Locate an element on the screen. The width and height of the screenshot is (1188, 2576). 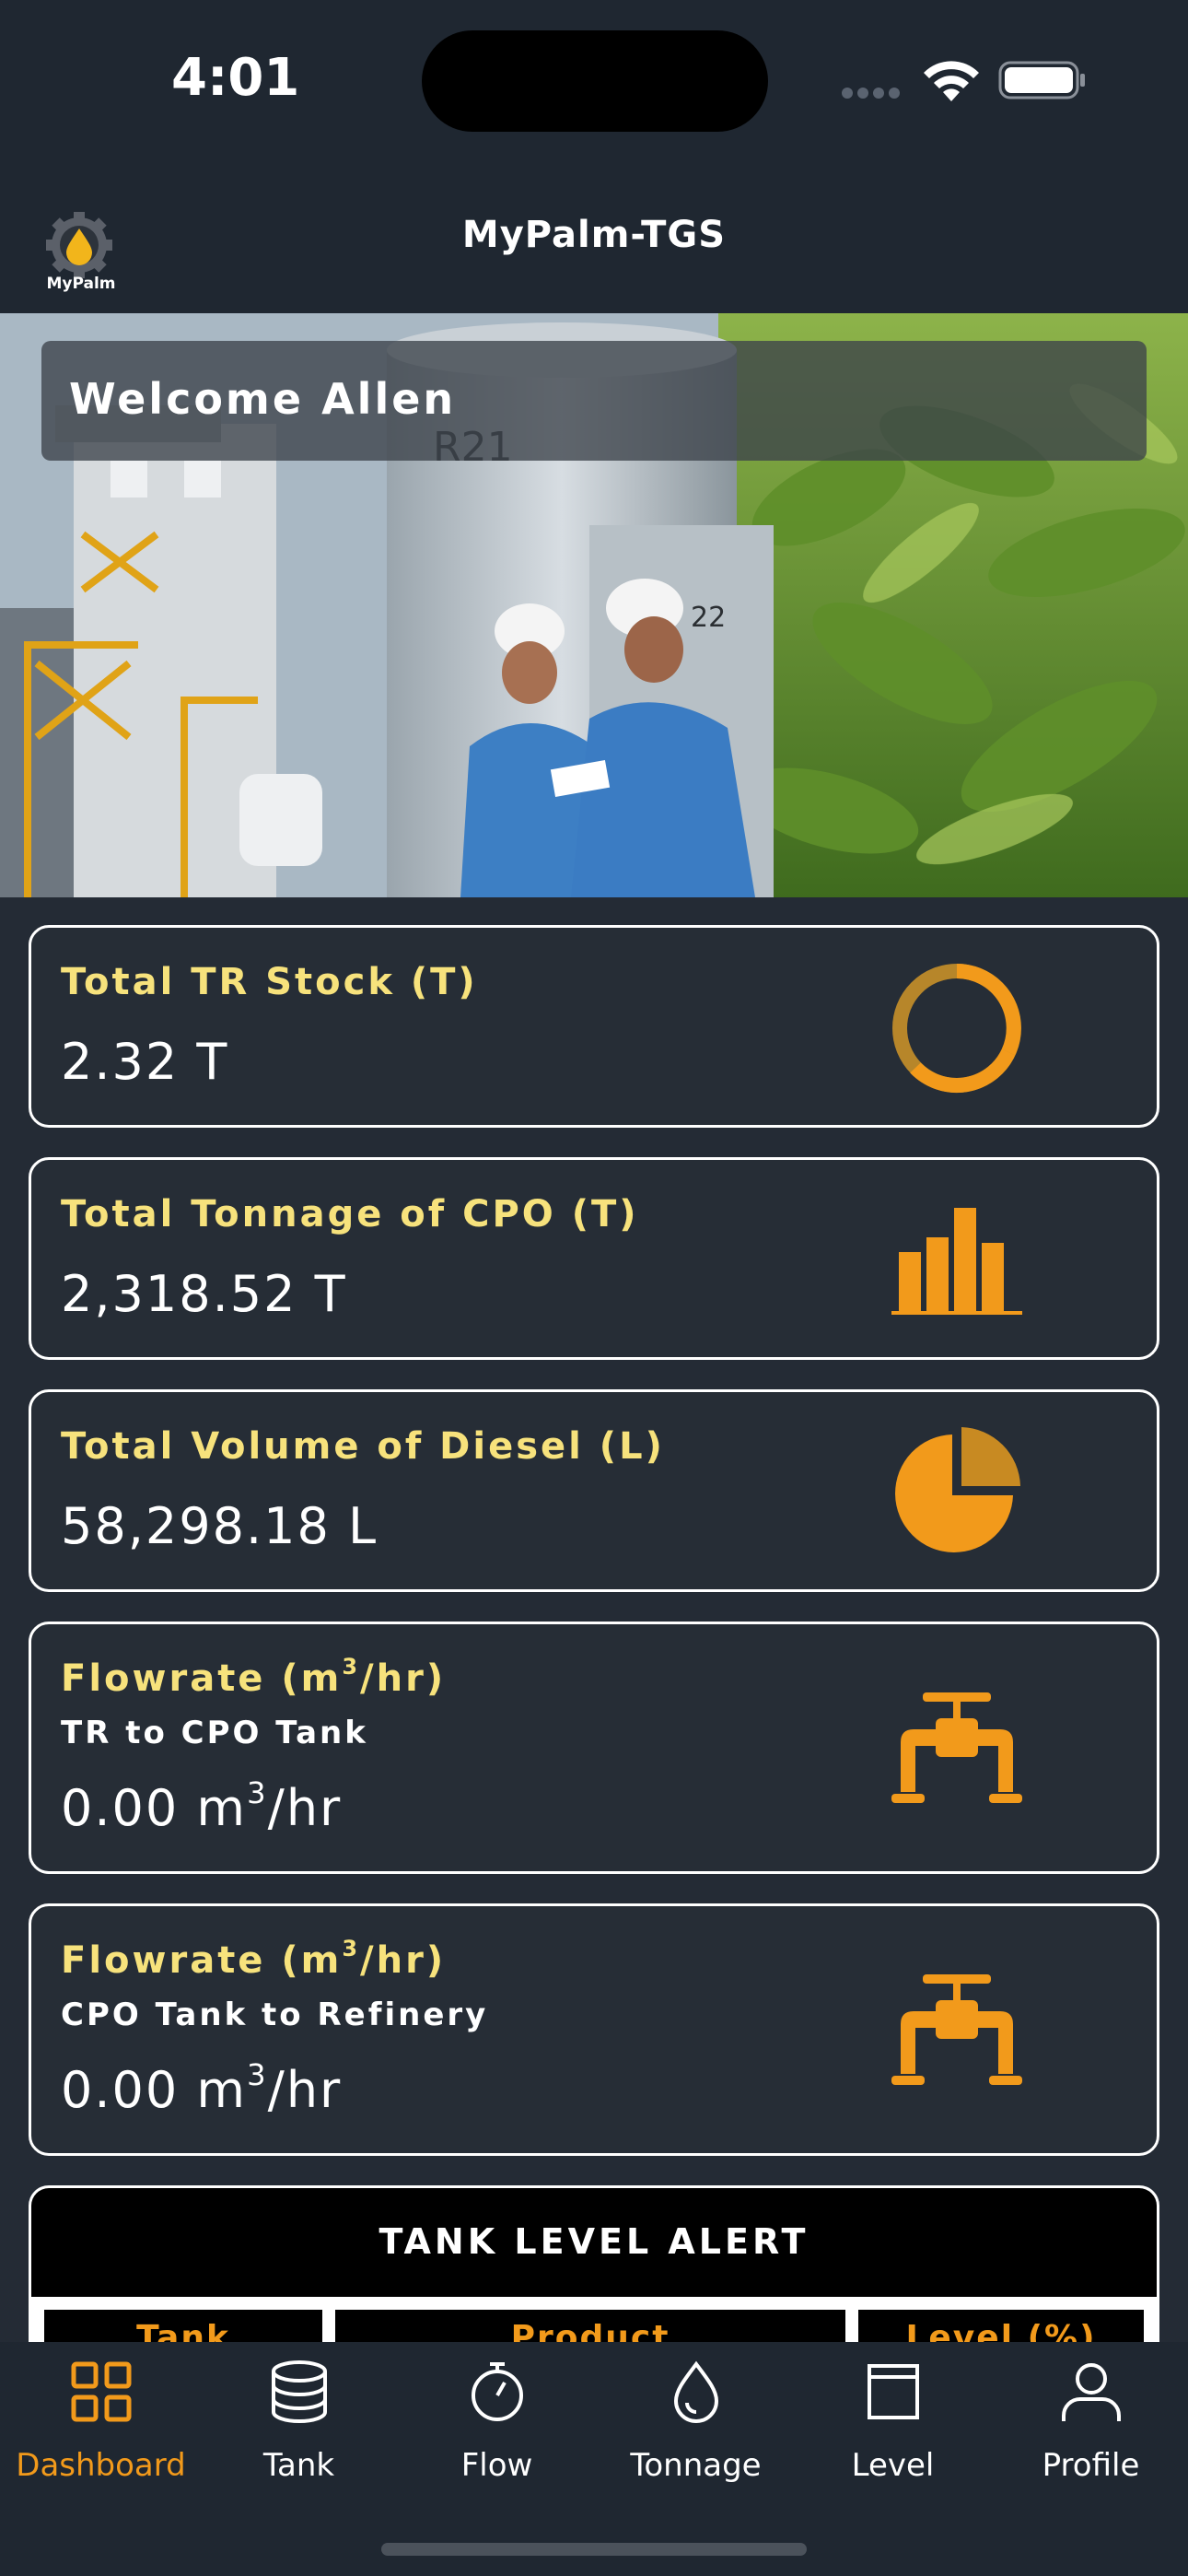
donut-chart-icon is located at coordinates (956, 1029).